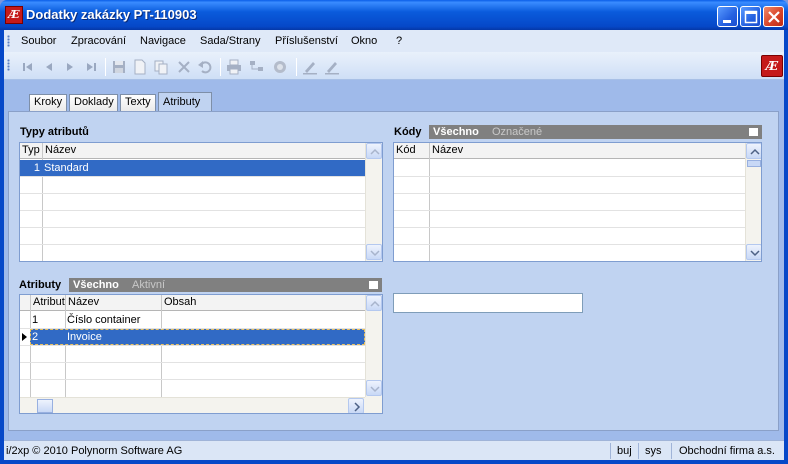 The image size is (788, 464). Describe the element at coordinates (40, 285) in the screenshot. I see `attributes-label: Atributy` at that location.